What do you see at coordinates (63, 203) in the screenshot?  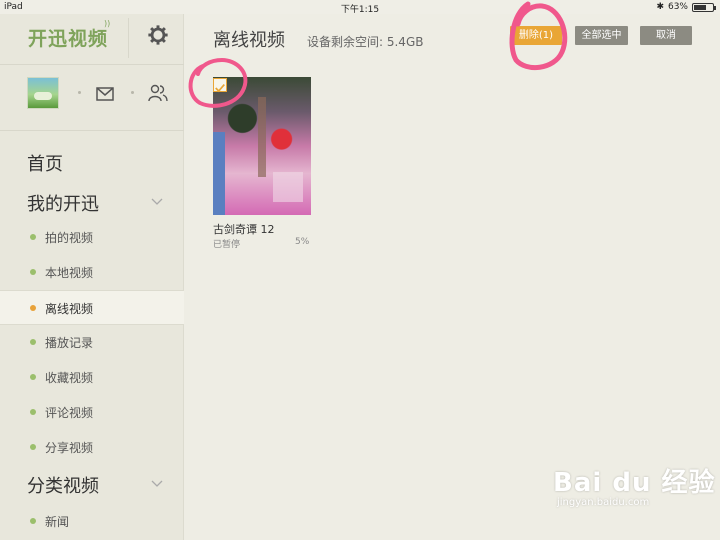 I see `menu-my-kaixun: 我的开迅` at bounding box center [63, 203].